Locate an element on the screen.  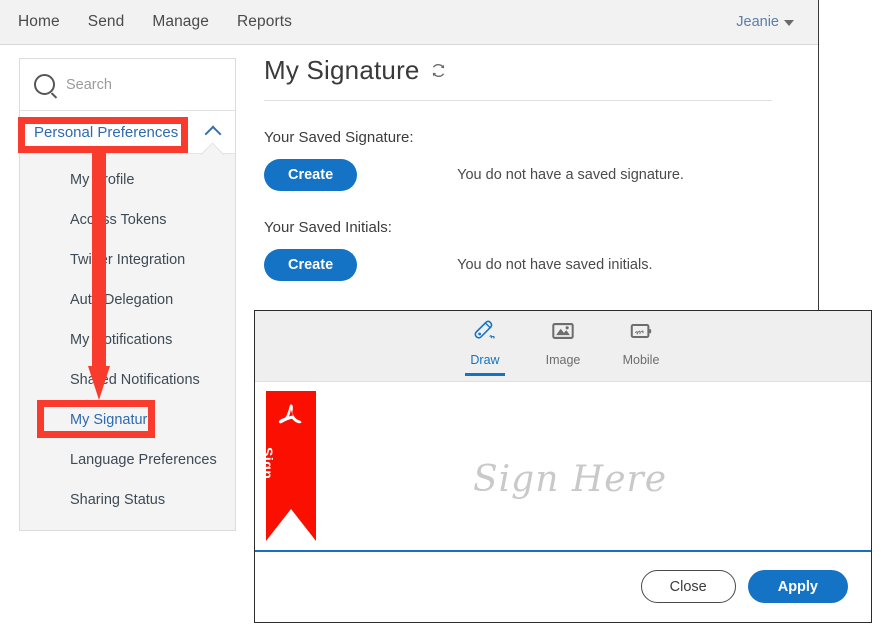
nav-link-home: Home is located at coordinates (39, 22).